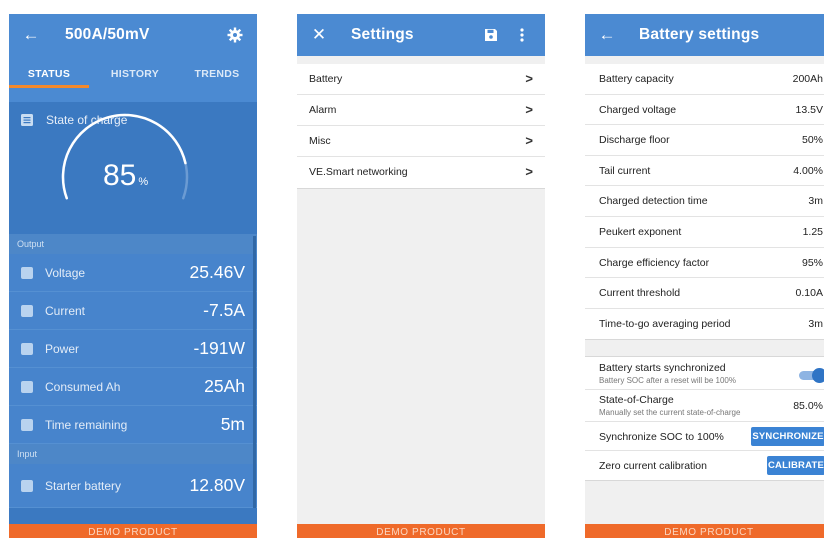 The height and width of the screenshot is (538, 824). I want to click on settings-item-ve-smart-networking: VE.Smart networking >, so click(421, 172).